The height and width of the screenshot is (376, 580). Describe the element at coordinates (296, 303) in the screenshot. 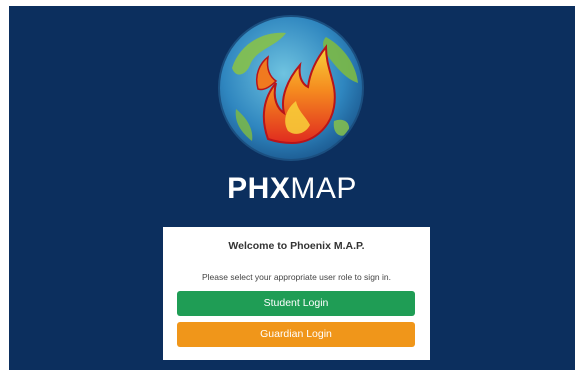

I see `student-login-button: Student Login` at that location.